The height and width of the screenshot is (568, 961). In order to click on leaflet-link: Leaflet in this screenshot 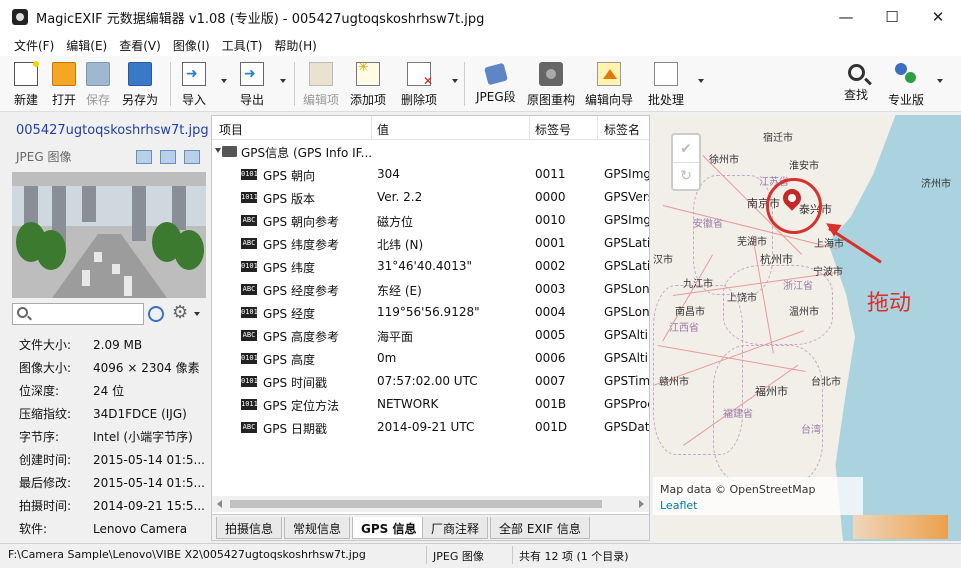, I will do `click(678, 505)`.